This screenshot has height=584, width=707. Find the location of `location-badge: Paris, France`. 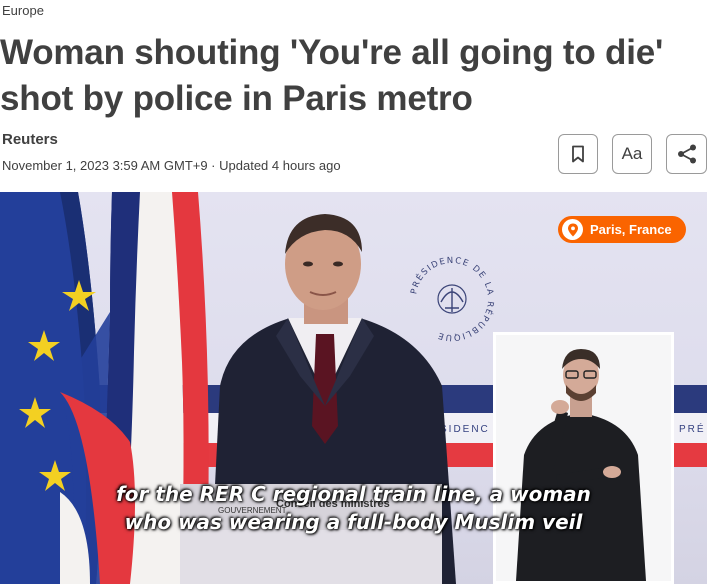

location-badge: Paris, France is located at coordinates (622, 229).